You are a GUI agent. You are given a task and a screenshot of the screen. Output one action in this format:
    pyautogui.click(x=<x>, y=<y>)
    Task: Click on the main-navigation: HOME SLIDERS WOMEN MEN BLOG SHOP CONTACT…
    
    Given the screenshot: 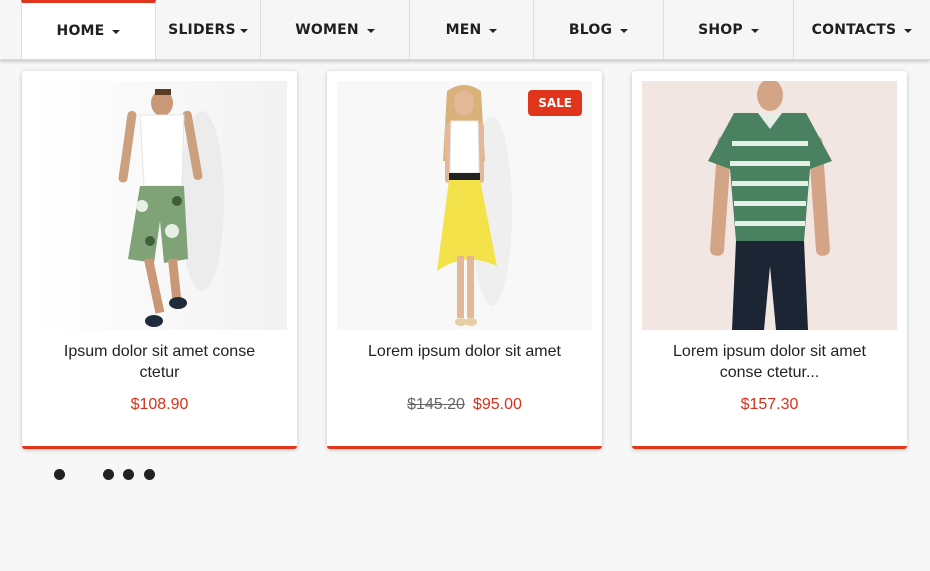 What is the action you would take?
    pyautogui.click(x=465, y=30)
    